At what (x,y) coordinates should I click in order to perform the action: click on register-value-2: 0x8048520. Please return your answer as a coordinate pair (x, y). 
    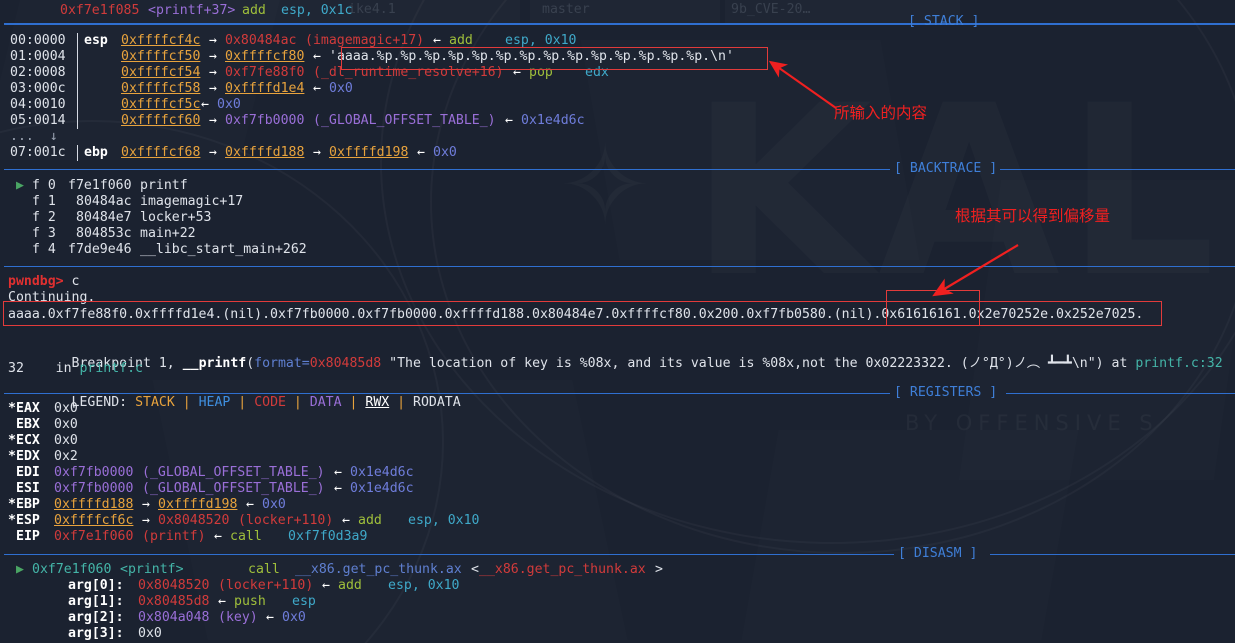
    Looking at the image, I should click on (194, 520).